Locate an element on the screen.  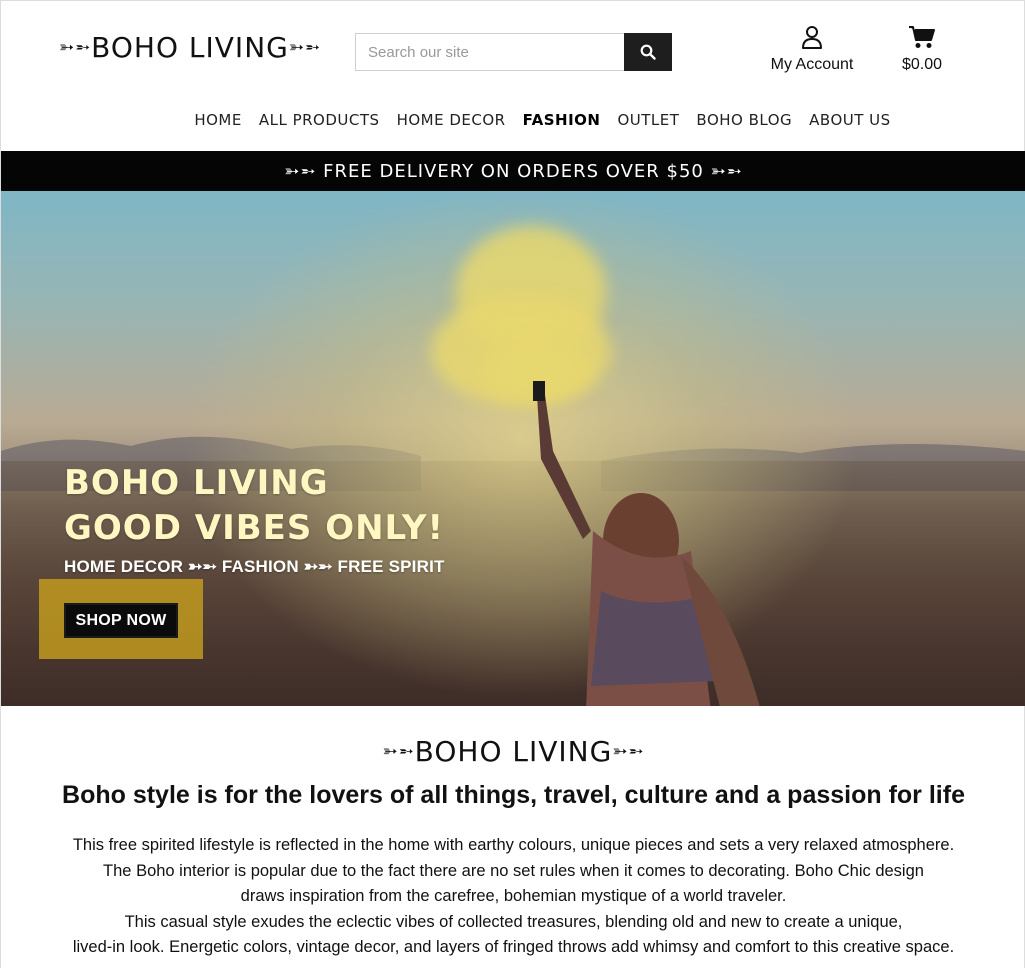
shop-now-backdrop: SHOP NOW is located at coordinates (121, 619).